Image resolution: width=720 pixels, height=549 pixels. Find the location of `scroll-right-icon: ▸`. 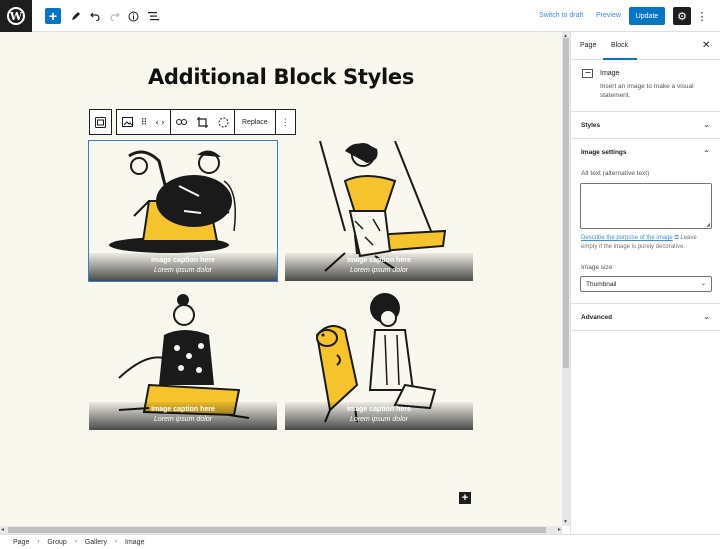

scroll-right-icon: ▸ is located at coordinates (559, 529).